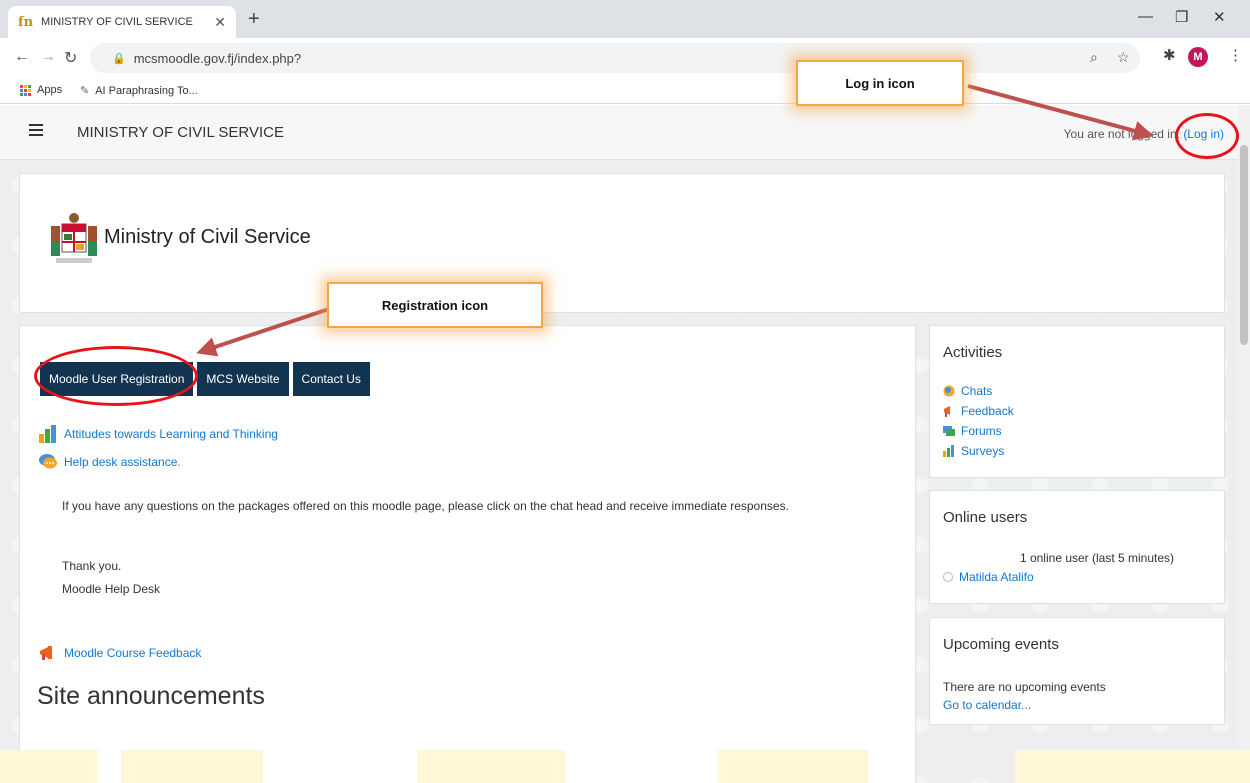 Image resolution: width=1250 pixels, height=783 pixels. What do you see at coordinates (36, 131) in the screenshot?
I see `hamburger-menu-icon` at bounding box center [36, 131].